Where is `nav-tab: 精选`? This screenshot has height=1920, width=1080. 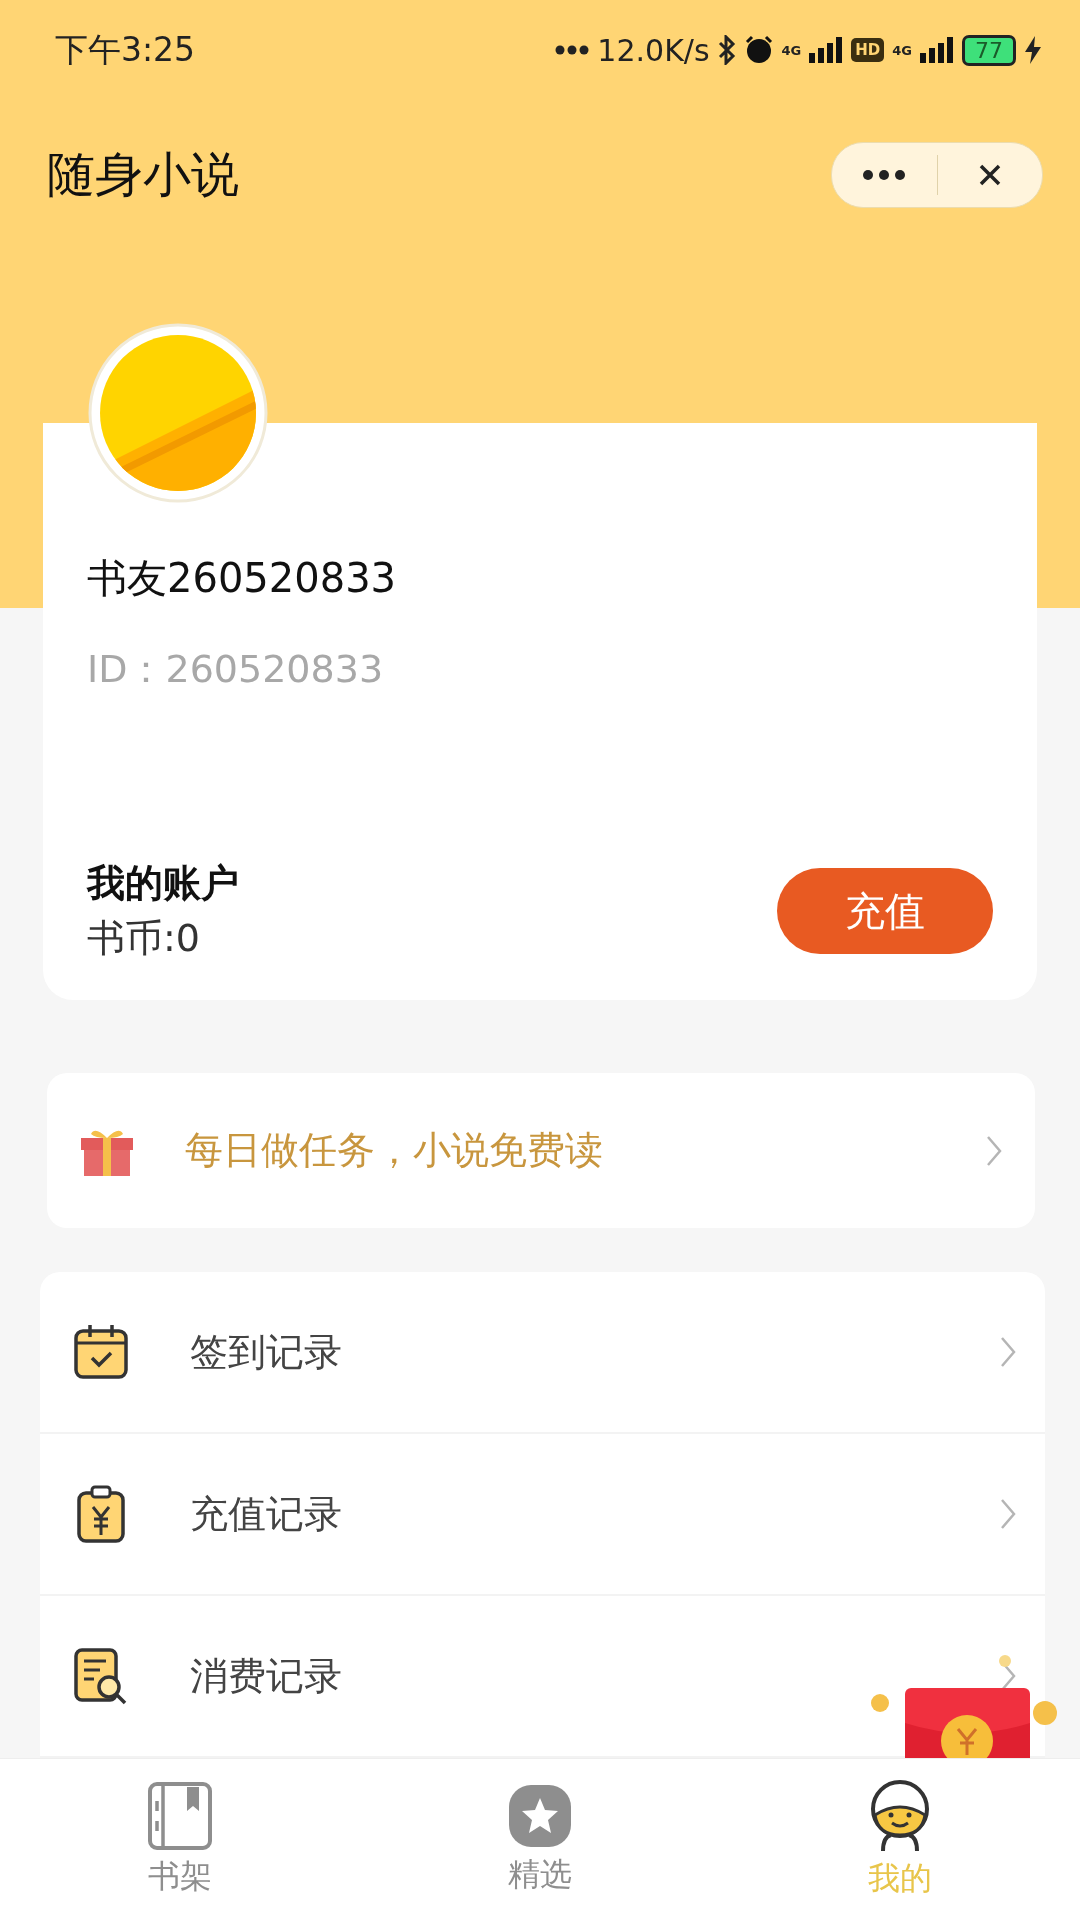 nav-tab: 精选 is located at coordinates (540, 1839).